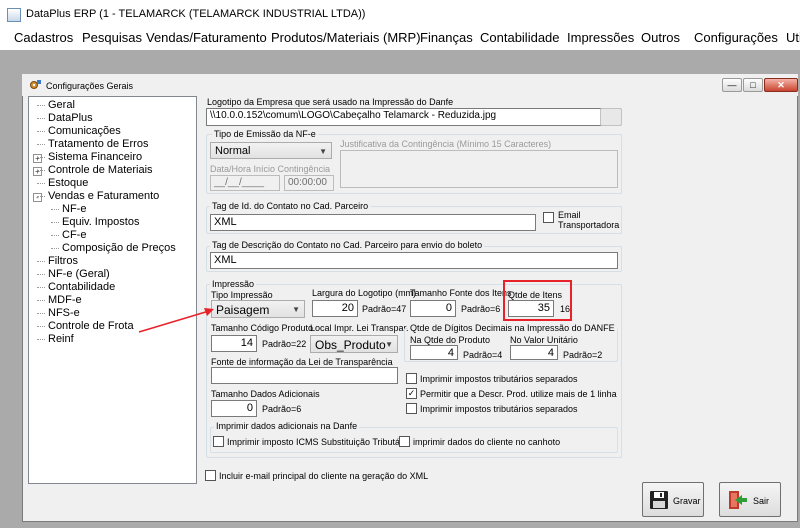 This screenshot has height=528, width=800. Describe the element at coordinates (176, 320) in the screenshot. I see `red-arrow-annotation` at that location.